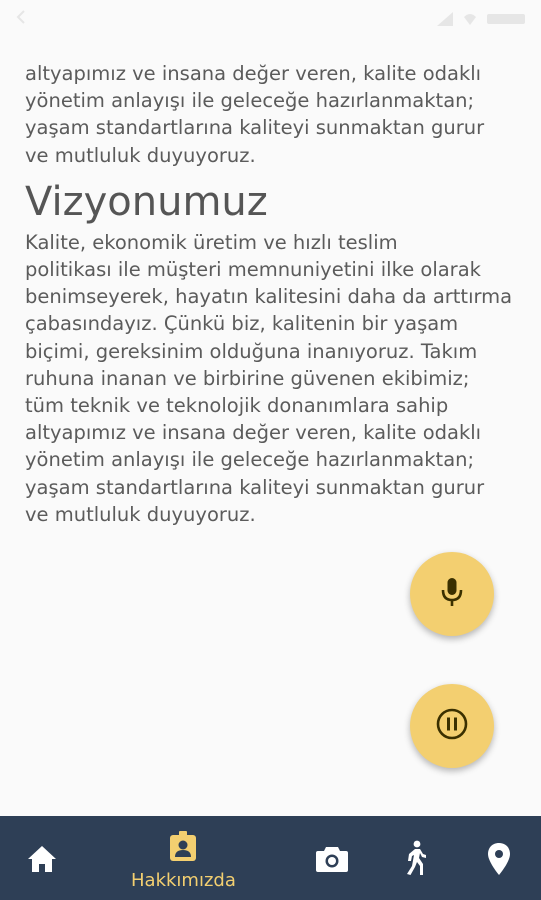  Describe the element at coordinates (270, 19) in the screenshot. I see `status-bar` at that location.